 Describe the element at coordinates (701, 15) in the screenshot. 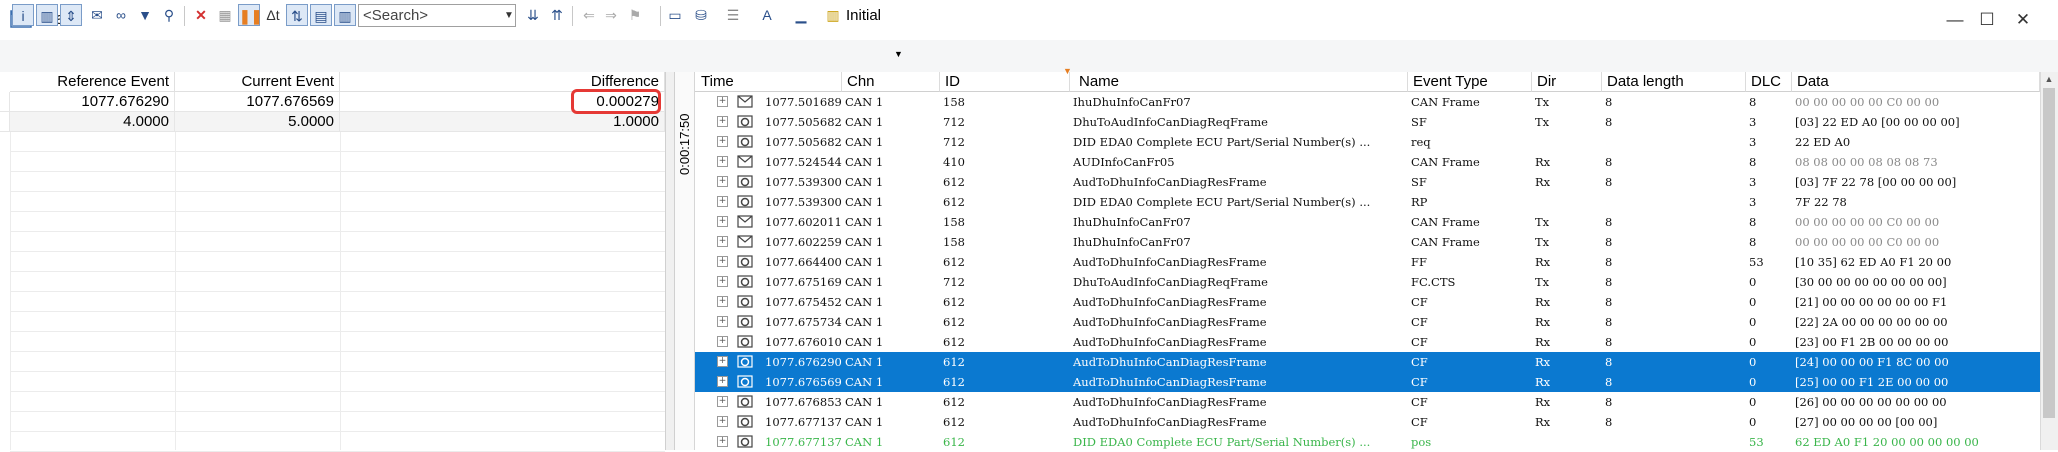

I see `database-icon: ⛁` at that location.